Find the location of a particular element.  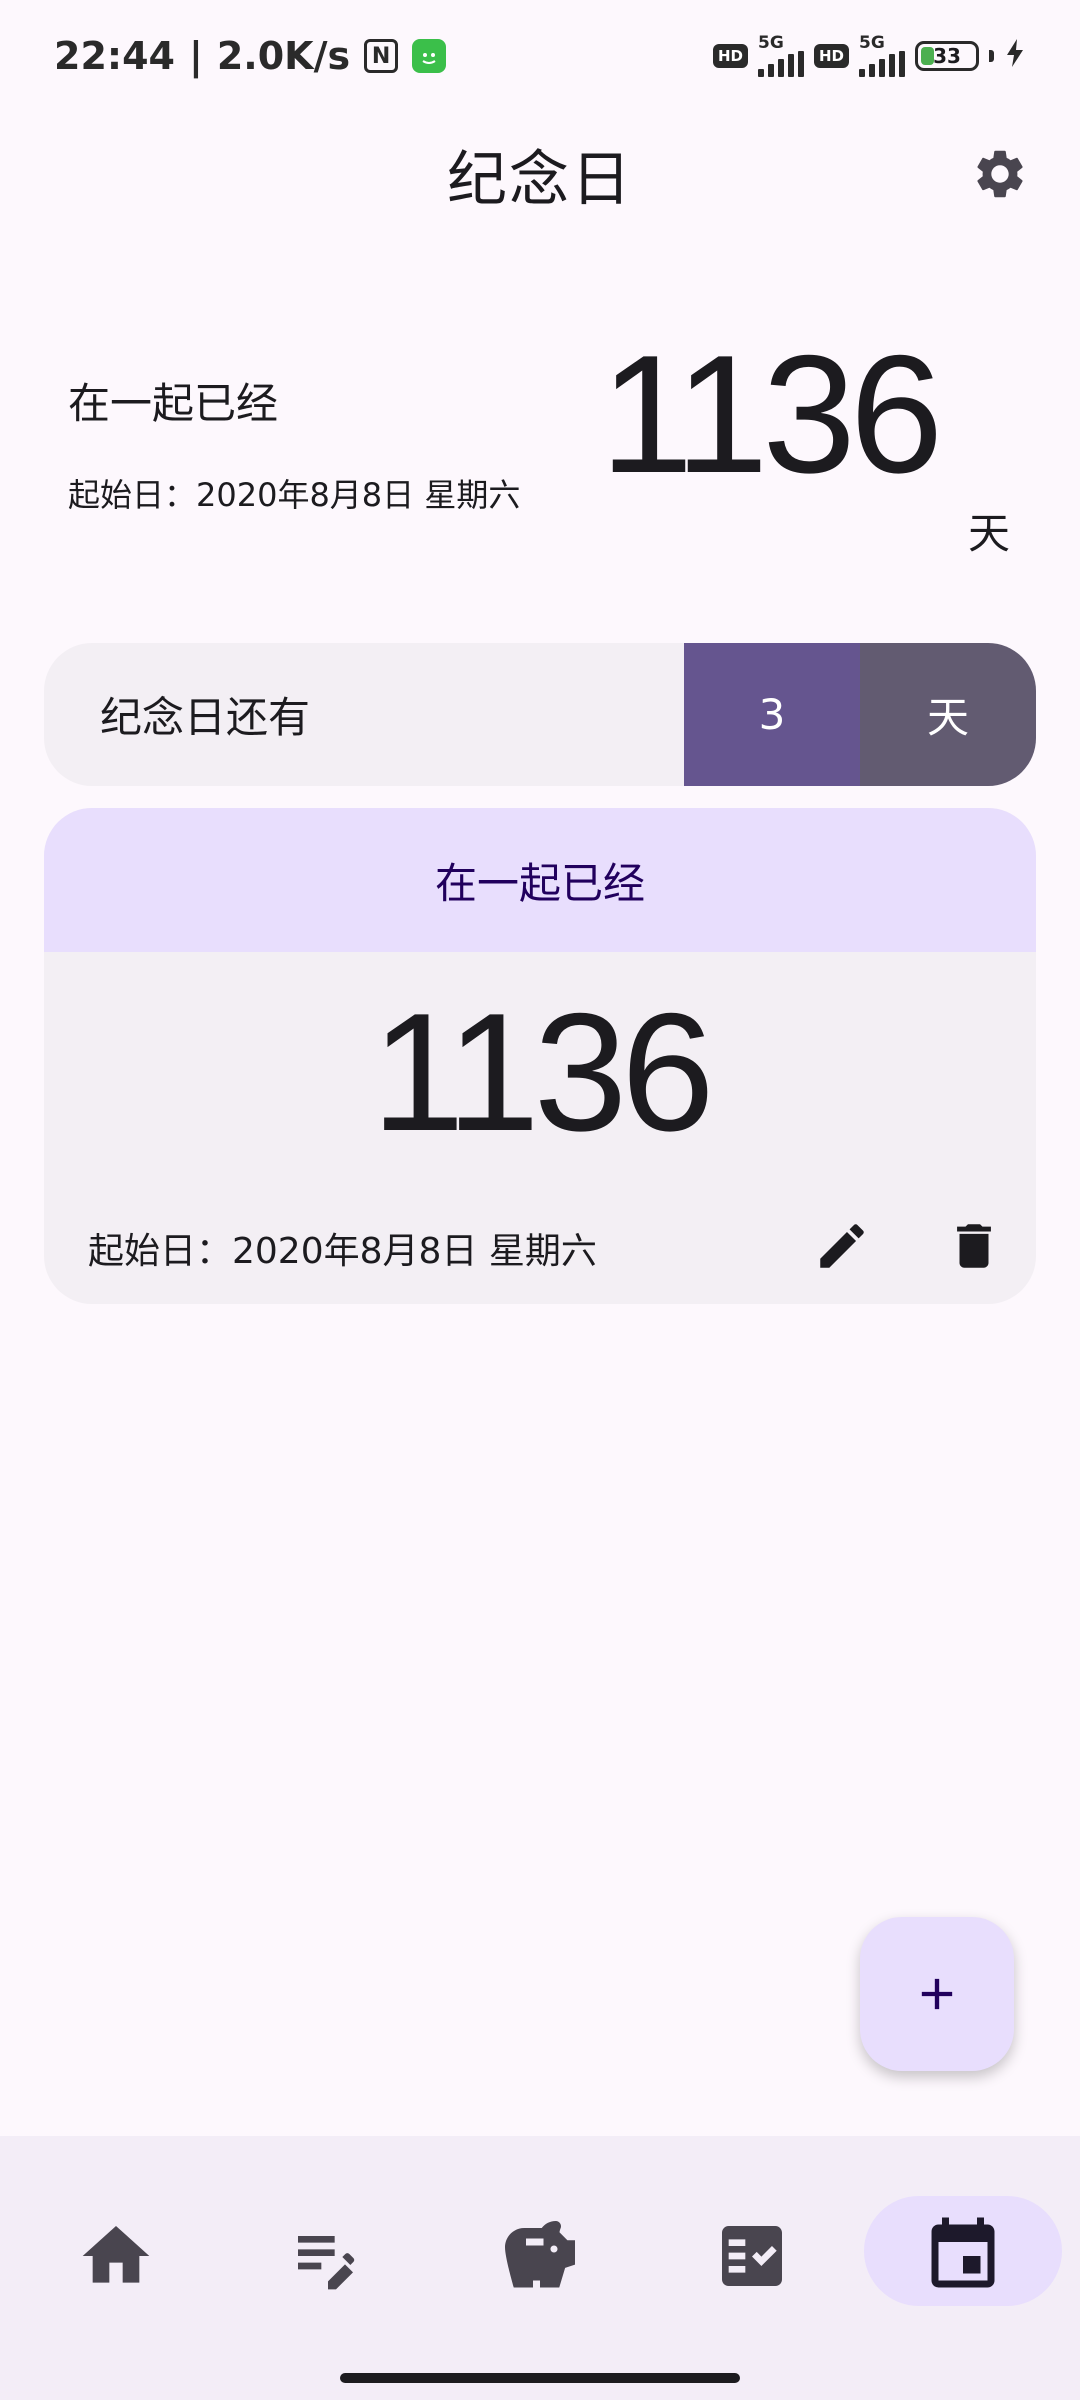

status-left: 22:44 | 2.0K/s N is located at coordinates (250, 56).